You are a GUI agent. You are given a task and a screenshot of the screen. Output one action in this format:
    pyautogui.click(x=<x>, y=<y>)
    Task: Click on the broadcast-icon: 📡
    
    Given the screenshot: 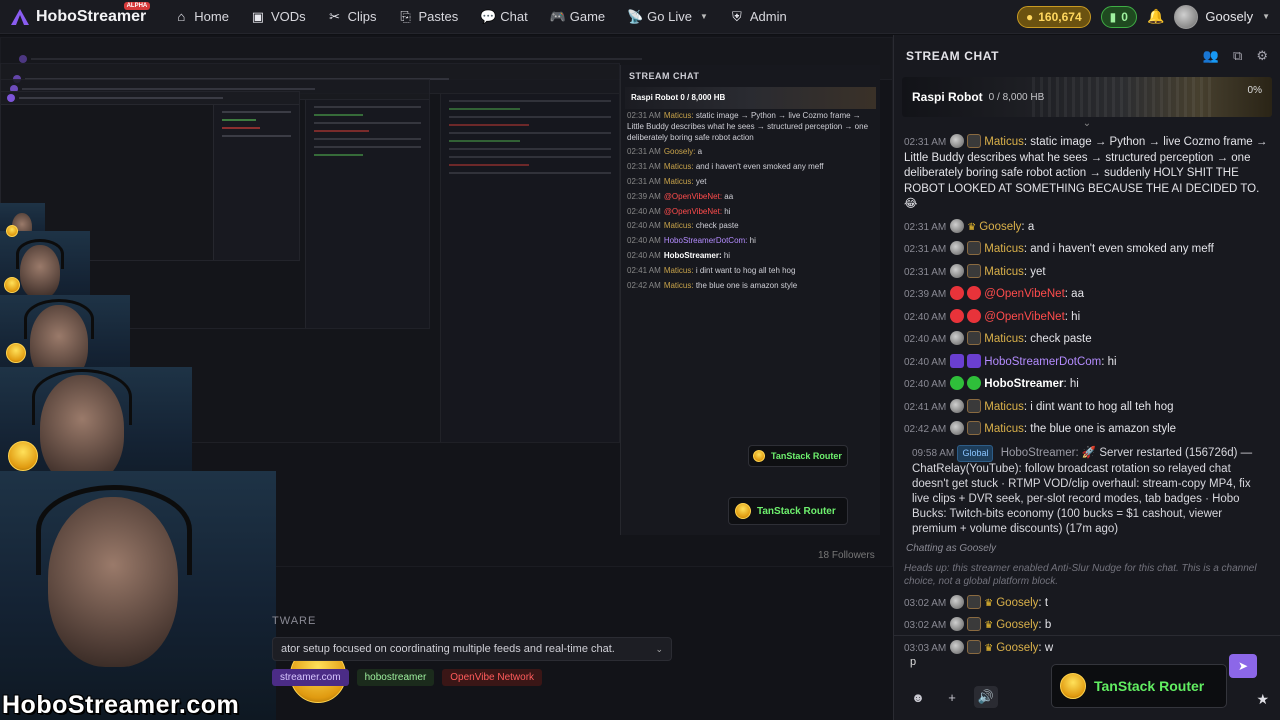 What is the action you would take?
    pyautogui.click(x=635, y=16)
    